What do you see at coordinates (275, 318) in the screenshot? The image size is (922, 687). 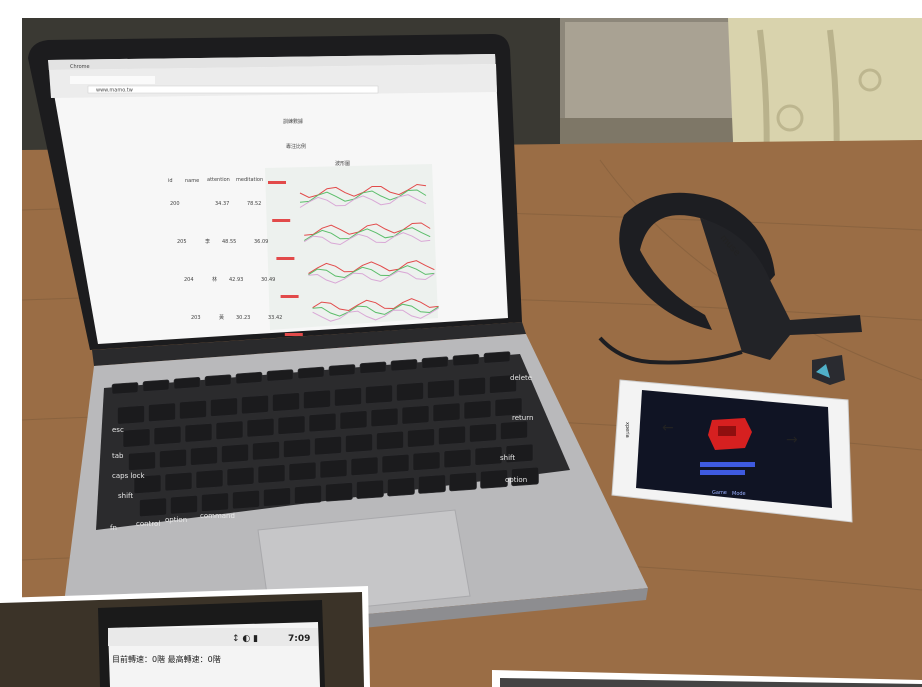 I see `cell-meditation: 33.42` at bounding box center [275, 318].